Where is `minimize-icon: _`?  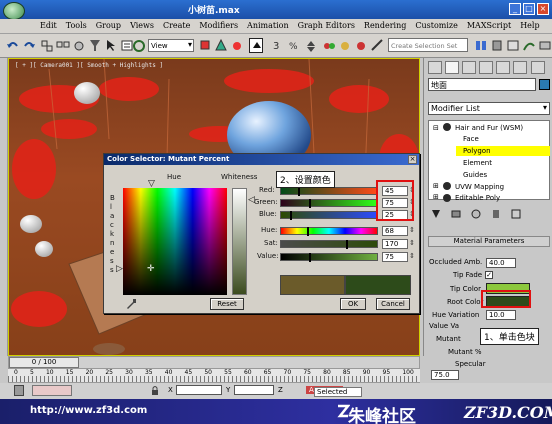
minimize-icon: _ is located at coordinates (515, 9).